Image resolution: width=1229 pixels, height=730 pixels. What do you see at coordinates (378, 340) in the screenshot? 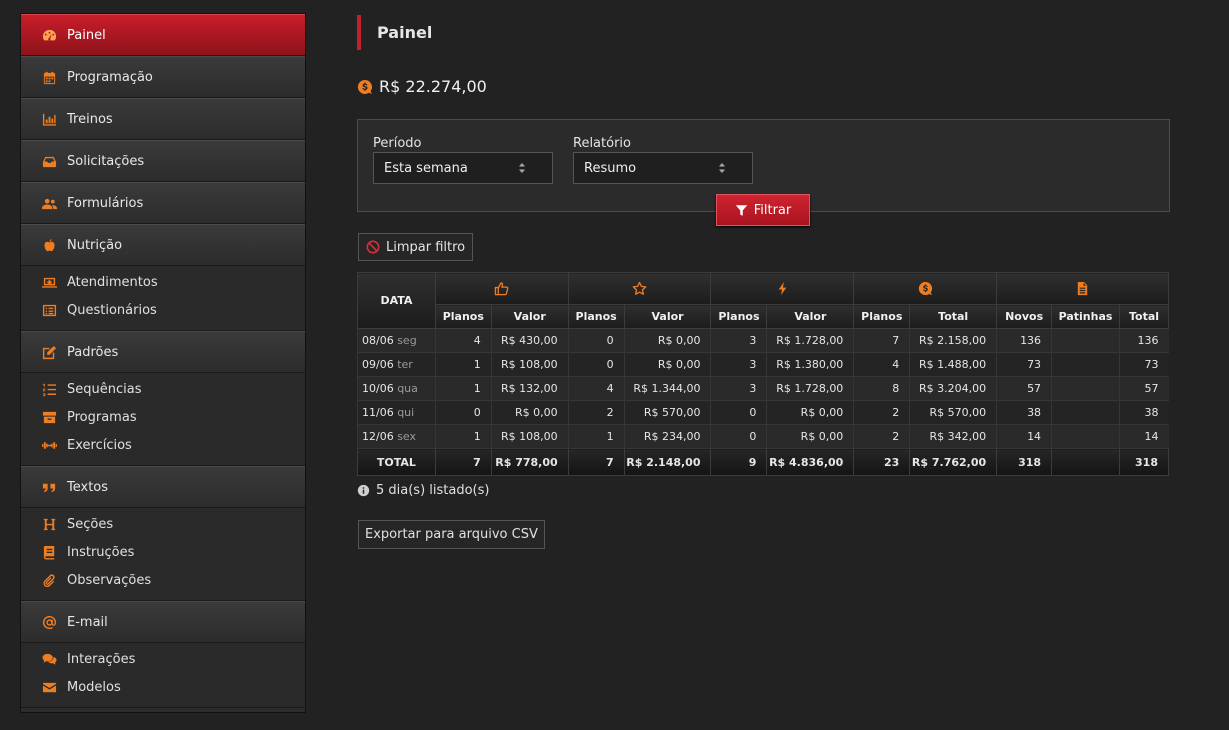
I see `date-value: 08/06` at bounding box center [378, 340].